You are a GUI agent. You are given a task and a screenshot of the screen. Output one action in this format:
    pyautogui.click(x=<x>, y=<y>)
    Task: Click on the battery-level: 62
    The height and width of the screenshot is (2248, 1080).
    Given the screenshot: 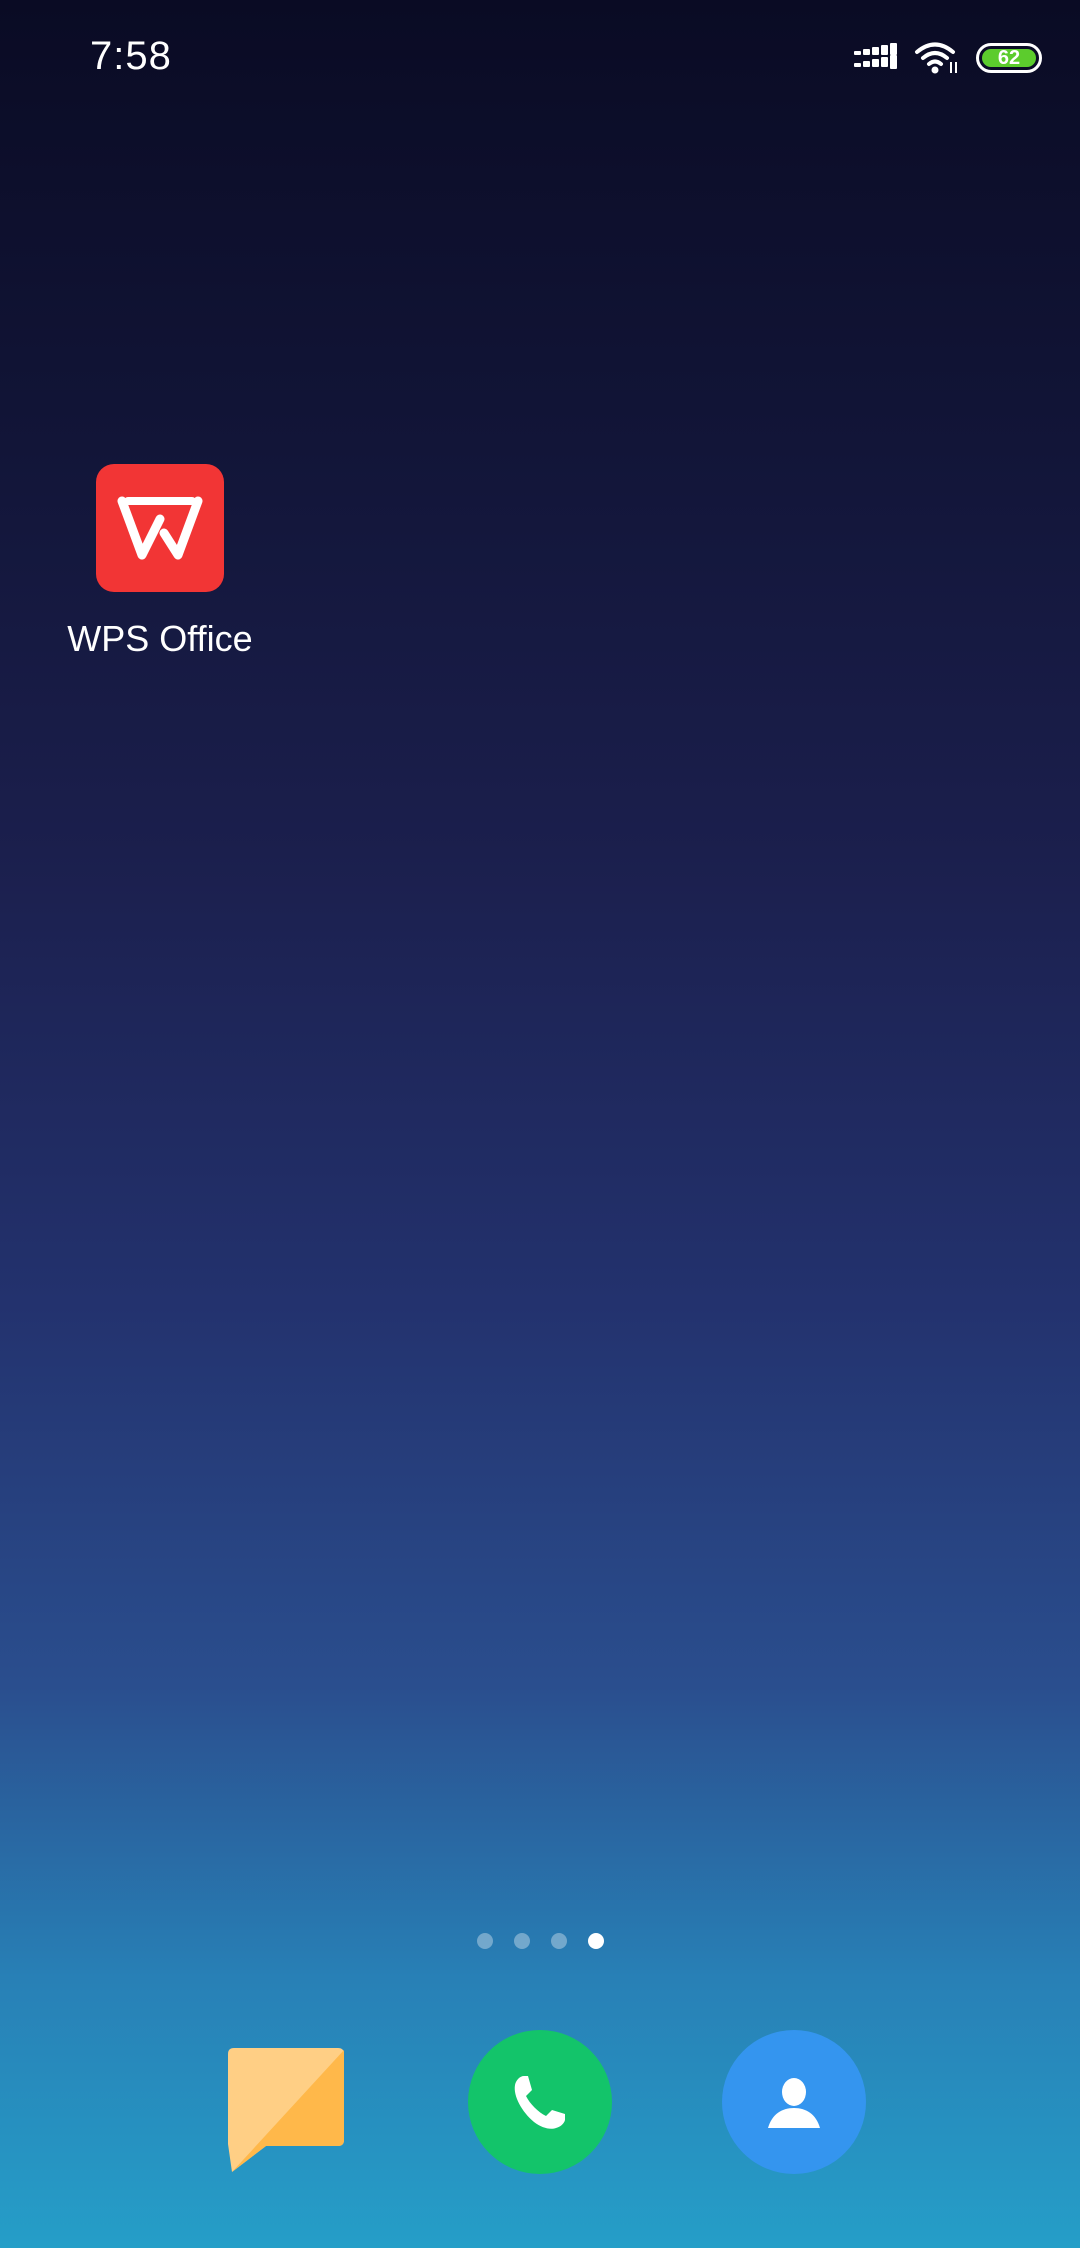 What is the action you would take?
    pyautogui.click(x=1009, y=58)
    